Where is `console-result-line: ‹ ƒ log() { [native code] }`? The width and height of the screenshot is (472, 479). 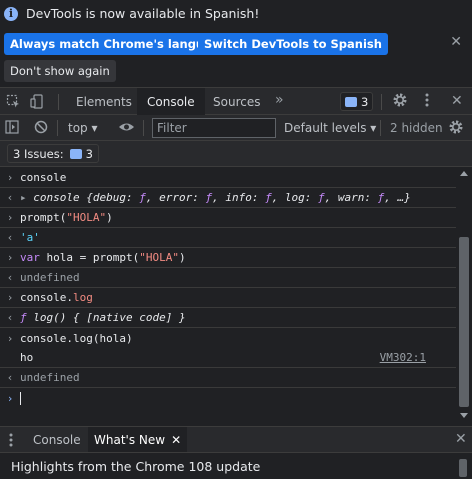
console-result-line: ‹ ƒ log() { [native code] } is located at coordinates (228, 318).